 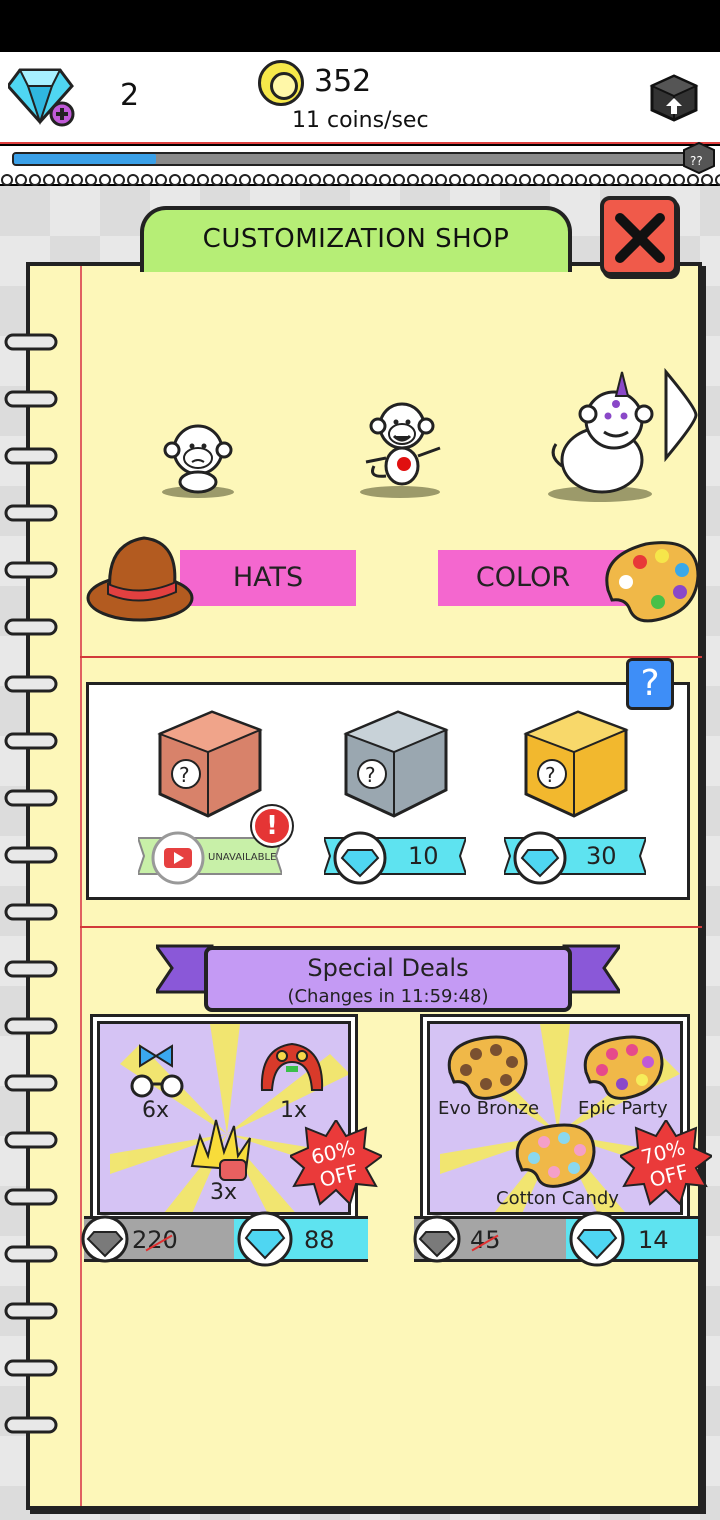 I want to click on hats-label: HATS, so click(x=268, y=577).